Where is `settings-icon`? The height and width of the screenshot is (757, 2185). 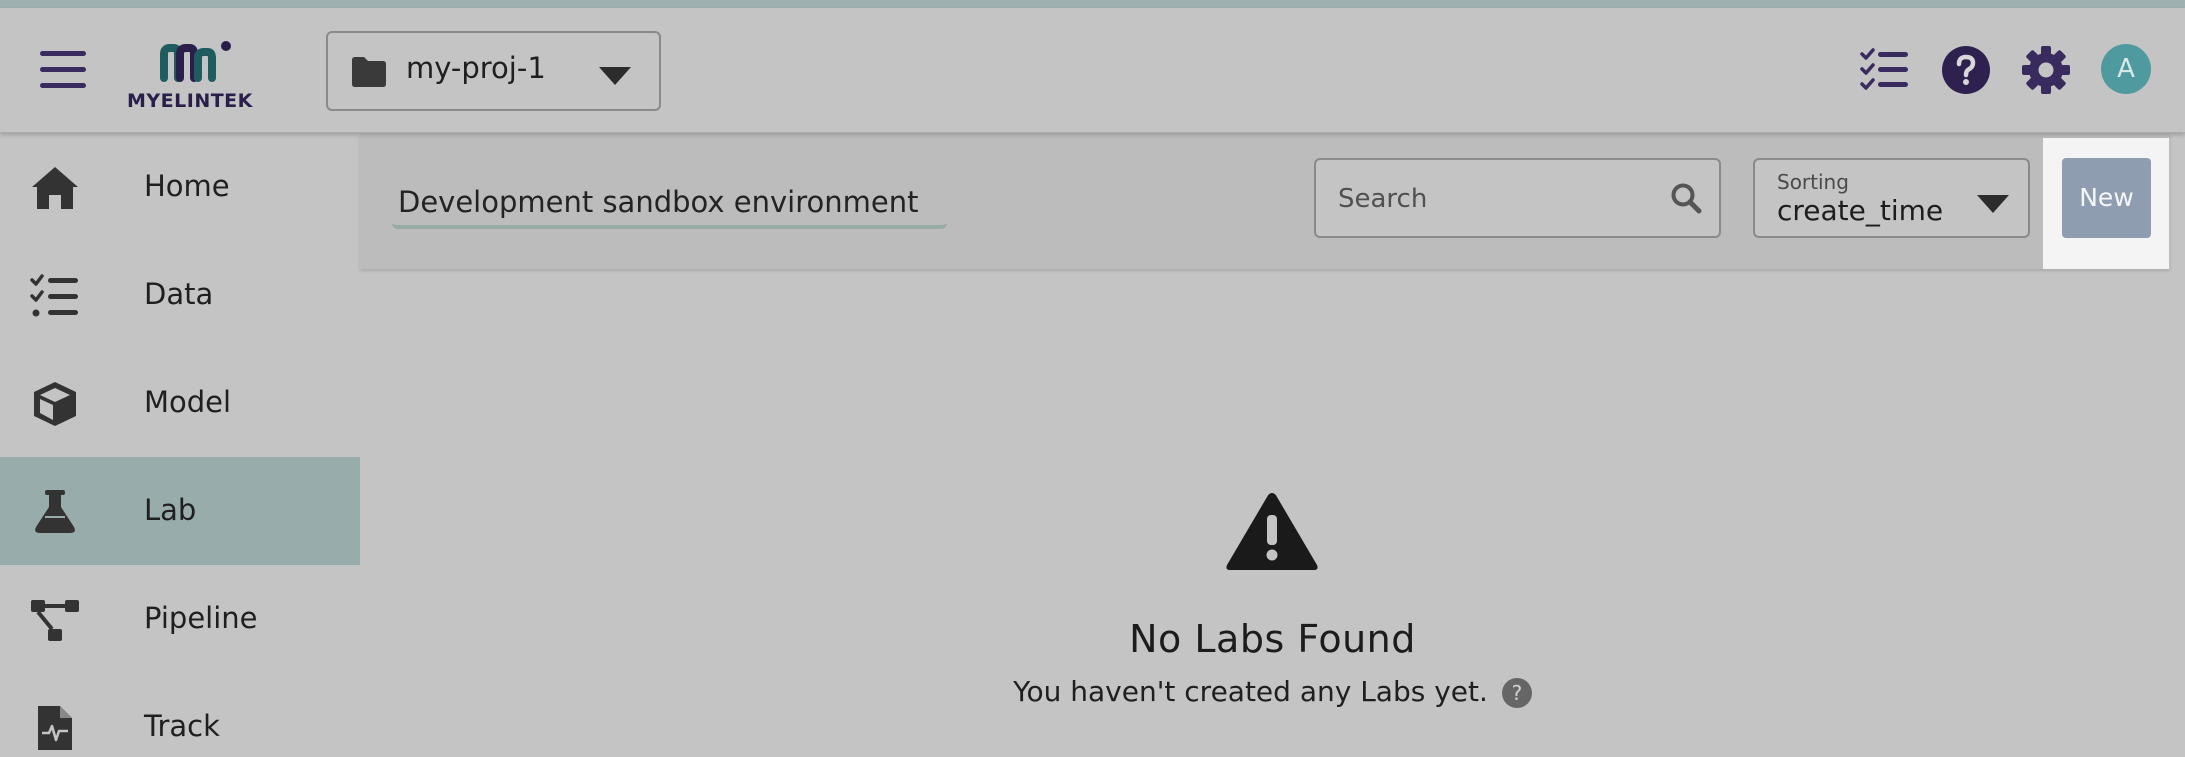
settings-icon is located at coordinates (2046, 70).